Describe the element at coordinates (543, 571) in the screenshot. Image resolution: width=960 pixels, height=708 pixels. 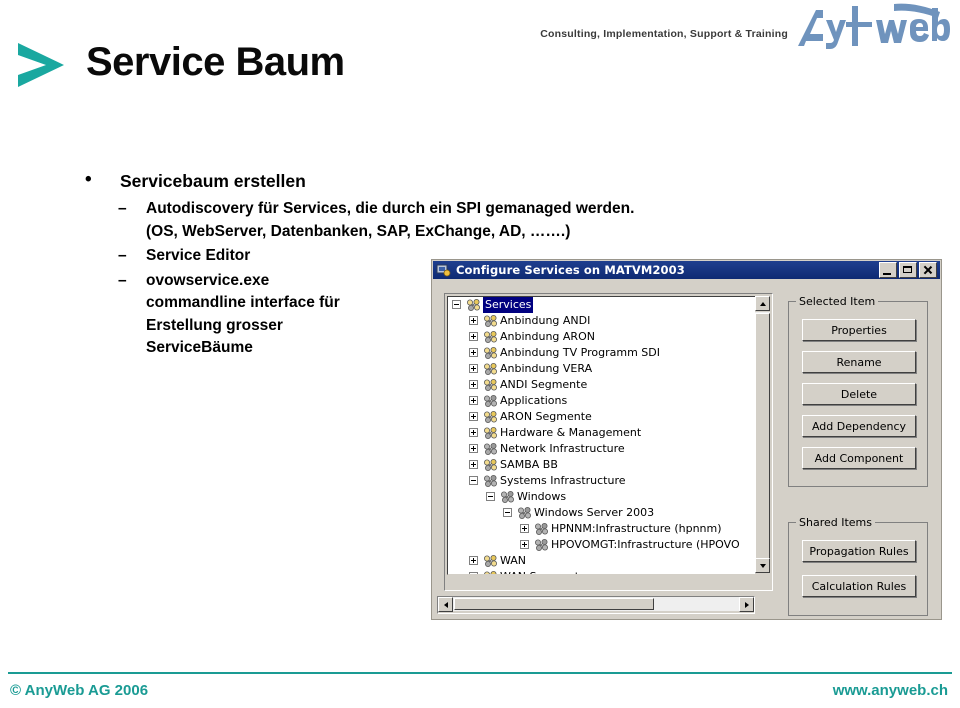
I see `tree-item-label: WAN Segmente` at that location.